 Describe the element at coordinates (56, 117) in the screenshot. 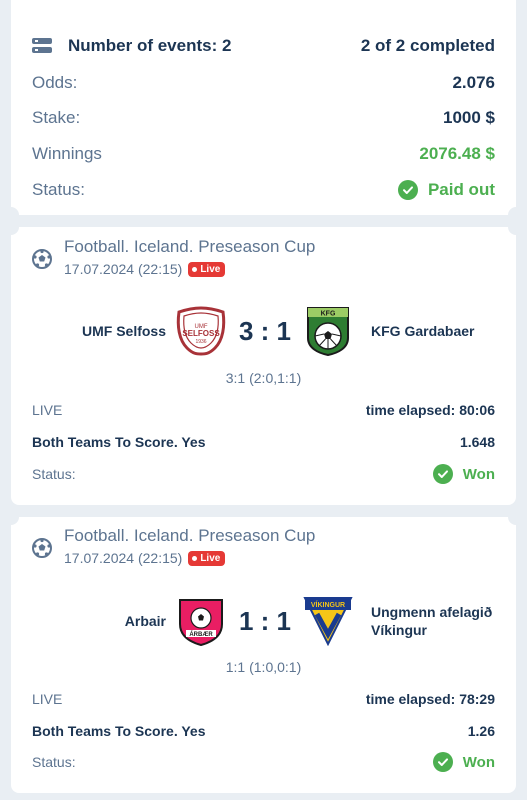

I see `stake-label: Stake:` at that location.